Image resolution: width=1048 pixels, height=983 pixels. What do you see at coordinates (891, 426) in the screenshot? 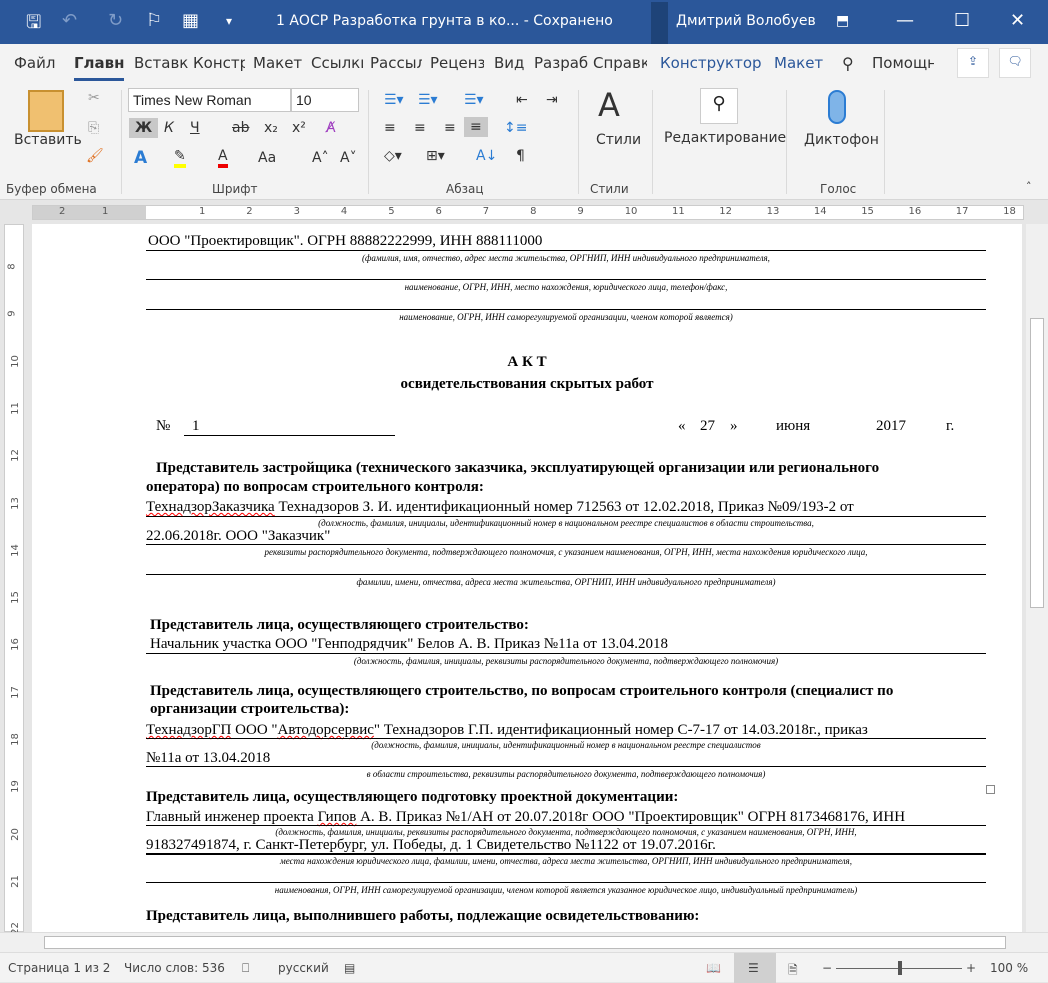
I see `act-year: 2017` at bounding box center [891, 426].